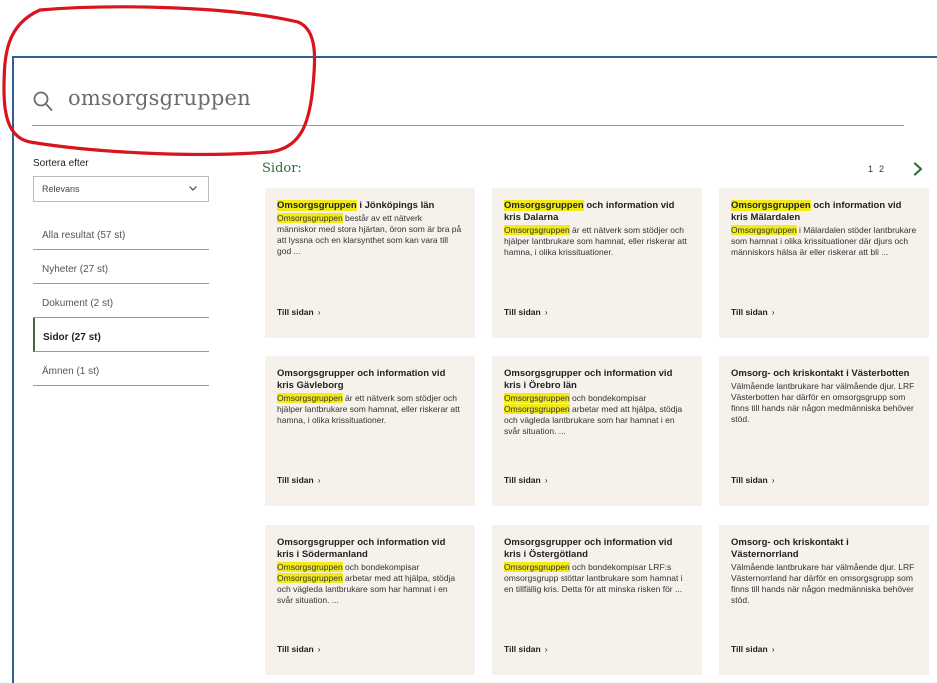 This screenshot has height=683, width=937. What do you see at coordinates (395, 205) in the screenshot?
I see `title-text: i Jönköpings län` at bounding box center [395, 205].